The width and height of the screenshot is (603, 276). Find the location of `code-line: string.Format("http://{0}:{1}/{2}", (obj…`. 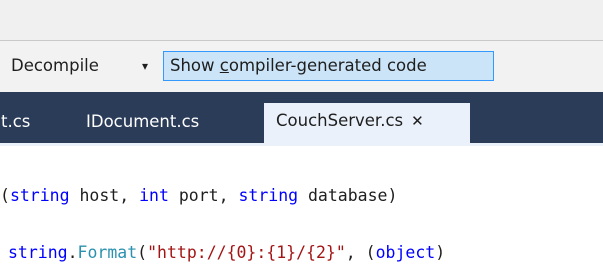

code-line: string.Format("http://{0}:{1}/{2}", (obj… is located at coordinates (226, 253).